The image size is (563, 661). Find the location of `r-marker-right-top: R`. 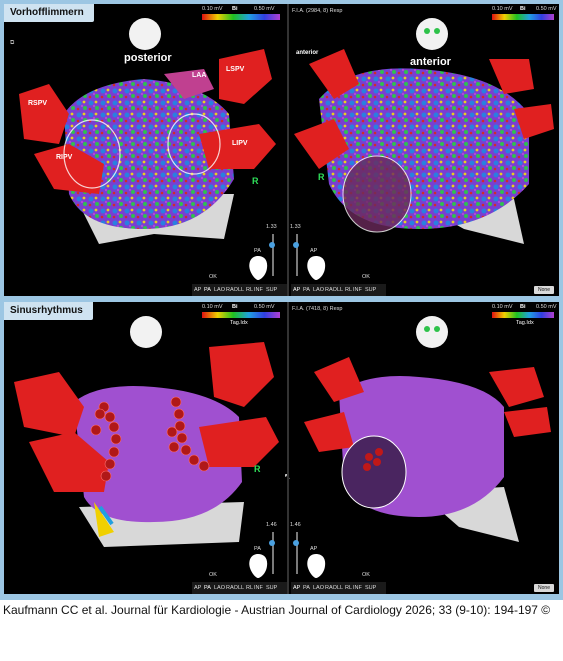

r-marker-right-top: R is located at coordinates (321, 177).